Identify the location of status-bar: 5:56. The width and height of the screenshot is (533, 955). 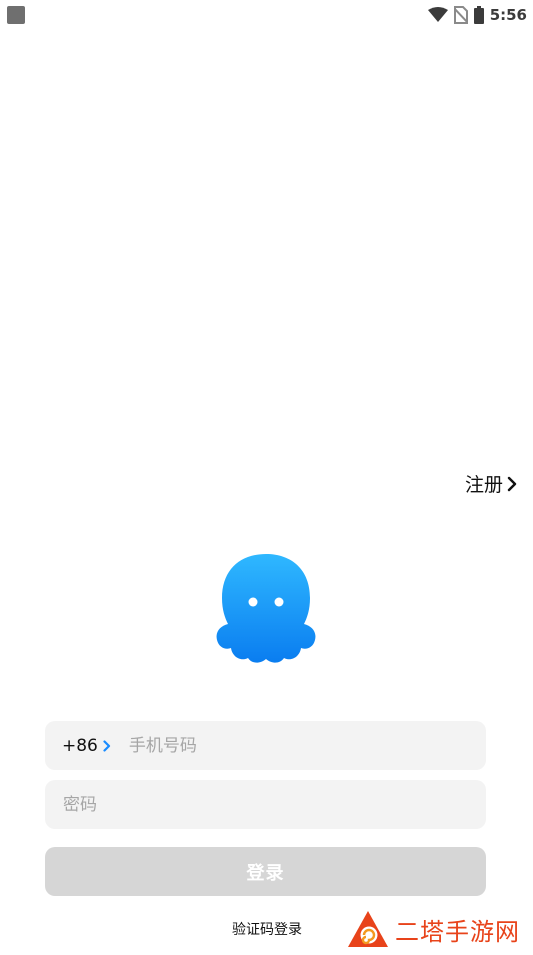
(266, 15).